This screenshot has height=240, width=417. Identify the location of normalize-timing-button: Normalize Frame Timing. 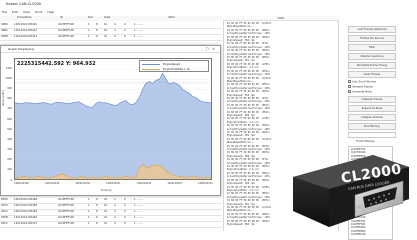
(372, 65).